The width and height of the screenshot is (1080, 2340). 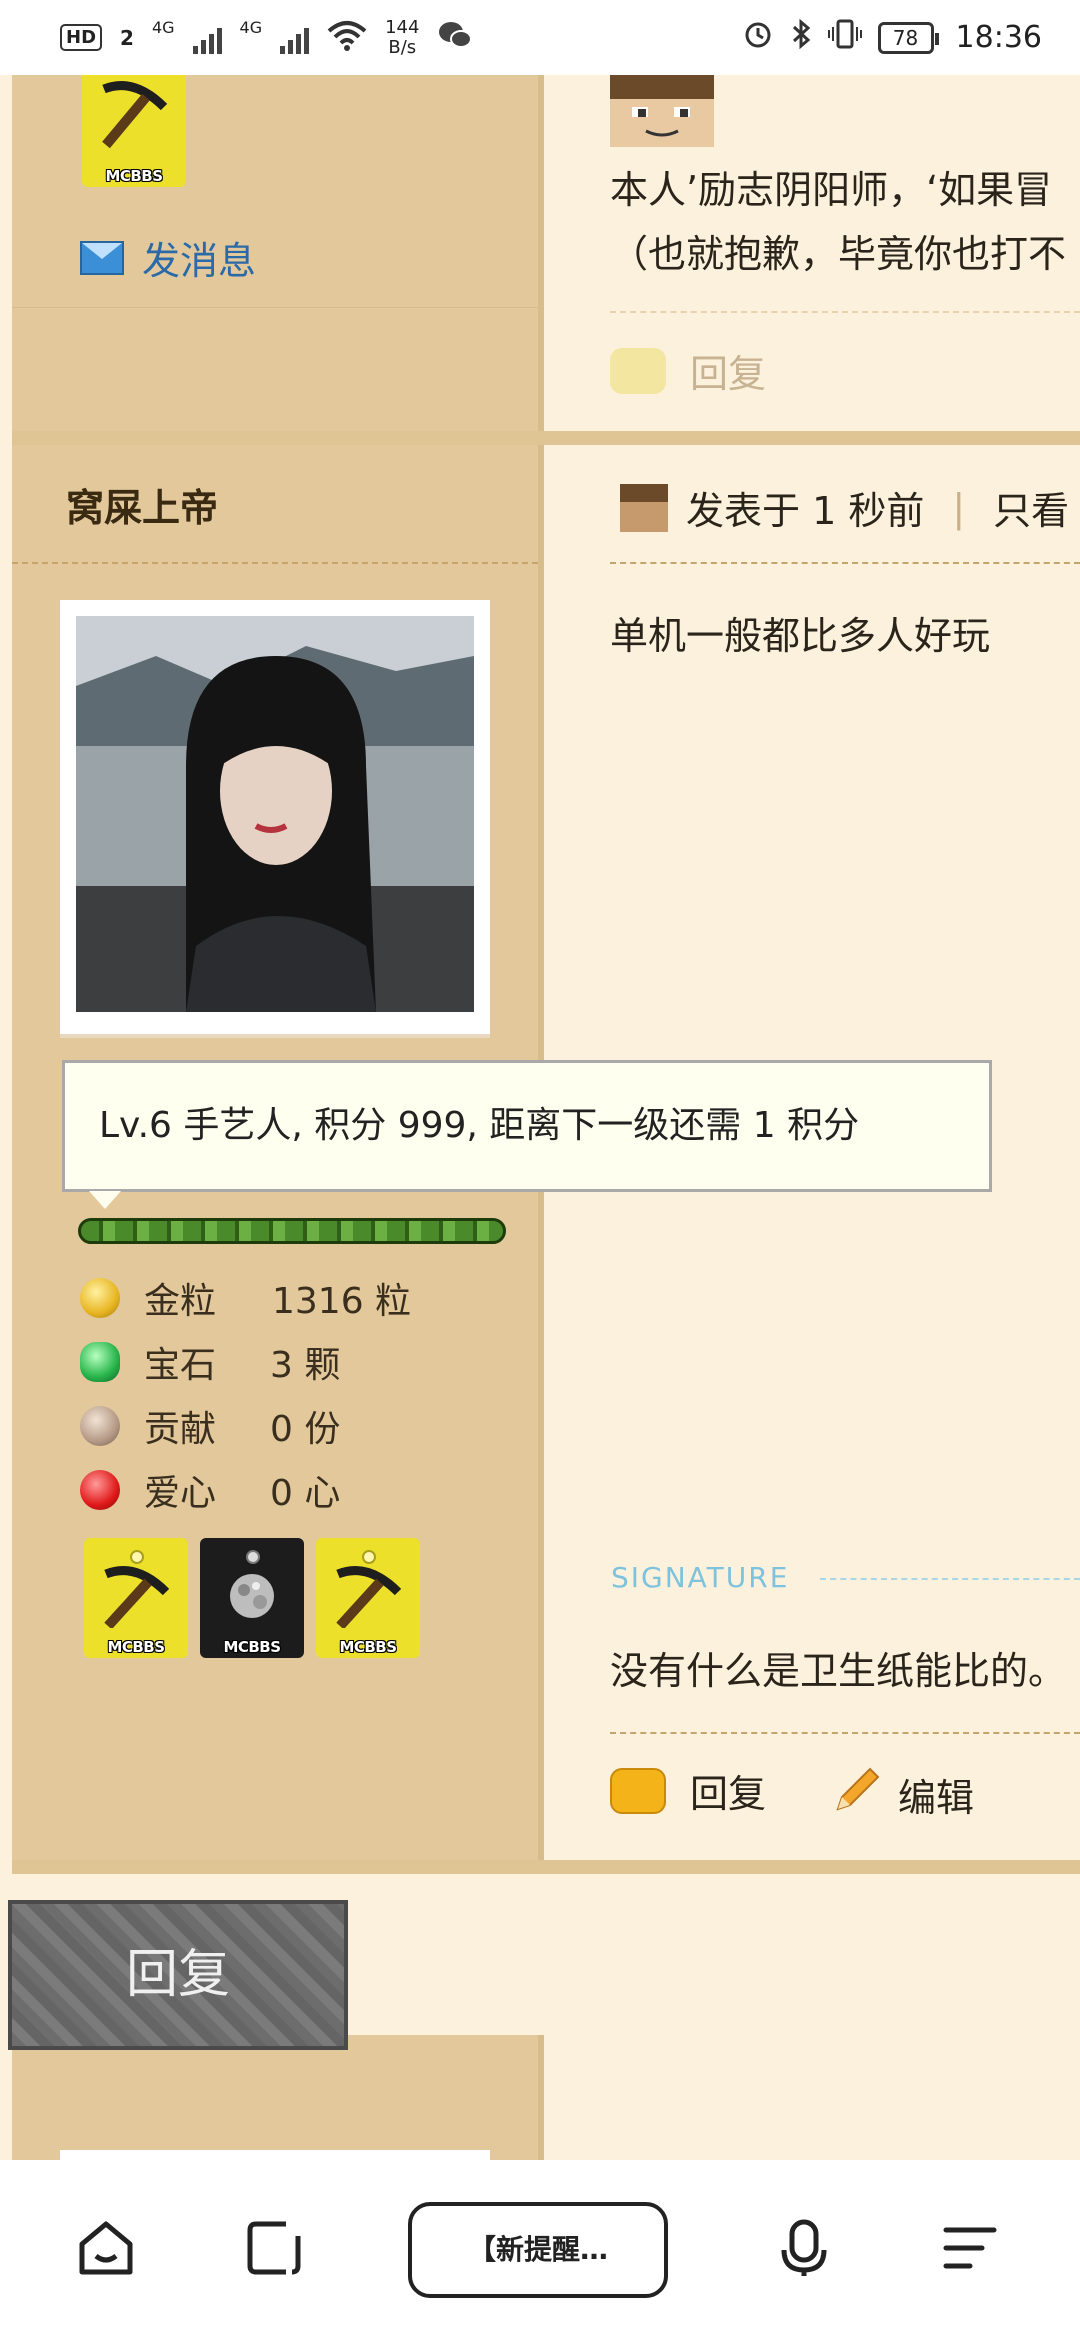 I want to click on medal-pickaxe-top: MCBBS, so click(x=134, y=131).